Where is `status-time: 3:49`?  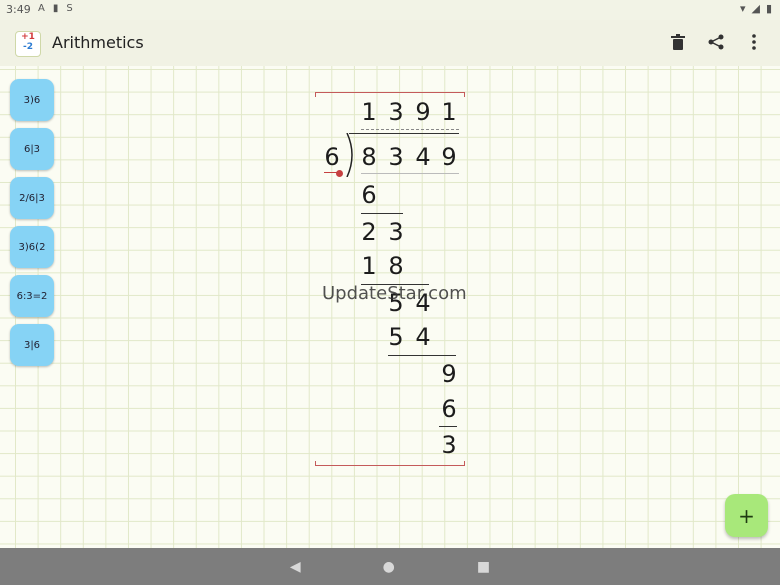 status-time: 3:49 is located at coordinates (18, 9).